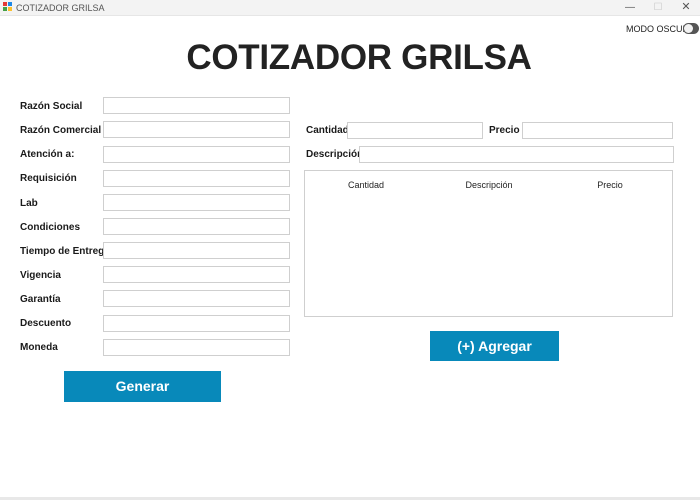 Image resolution: width=700 pixels, height=500 pixels. Describe the element at coordinates (29, 203) in the screenshot. I see `lab-label: Lab` at that location.